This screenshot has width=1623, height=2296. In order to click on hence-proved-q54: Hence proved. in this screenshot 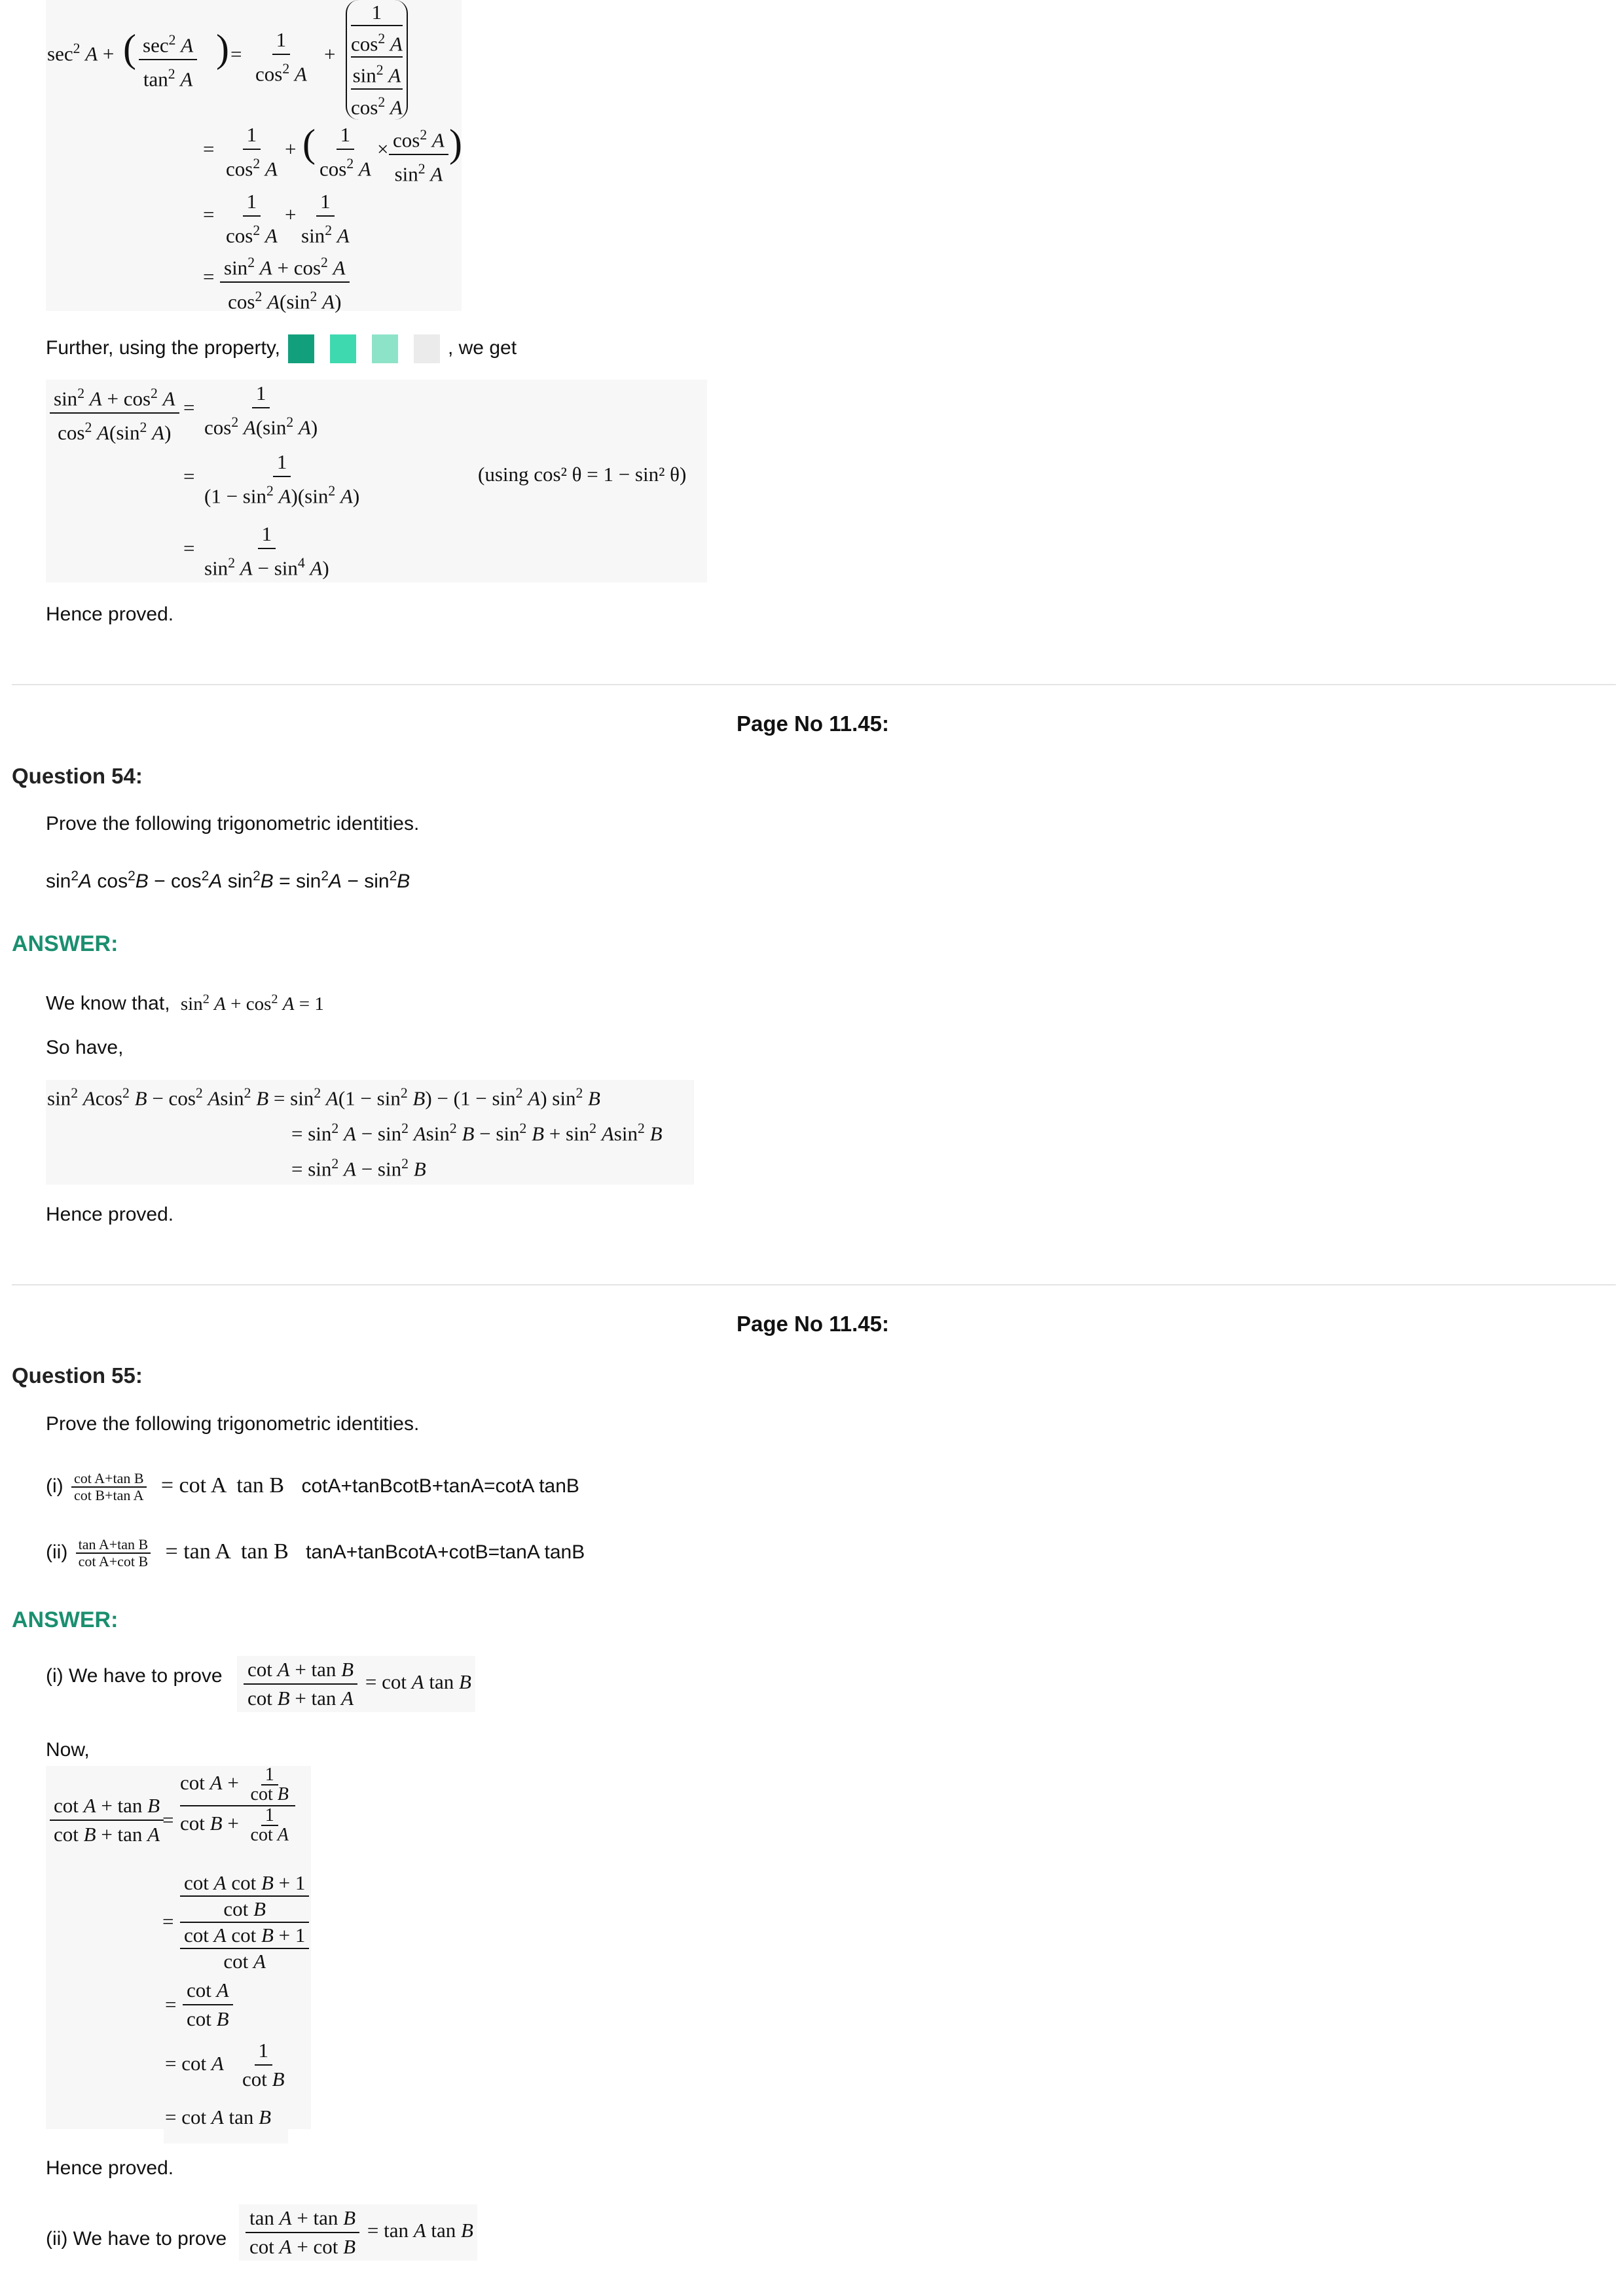, I will do `click(110, 1214)`.